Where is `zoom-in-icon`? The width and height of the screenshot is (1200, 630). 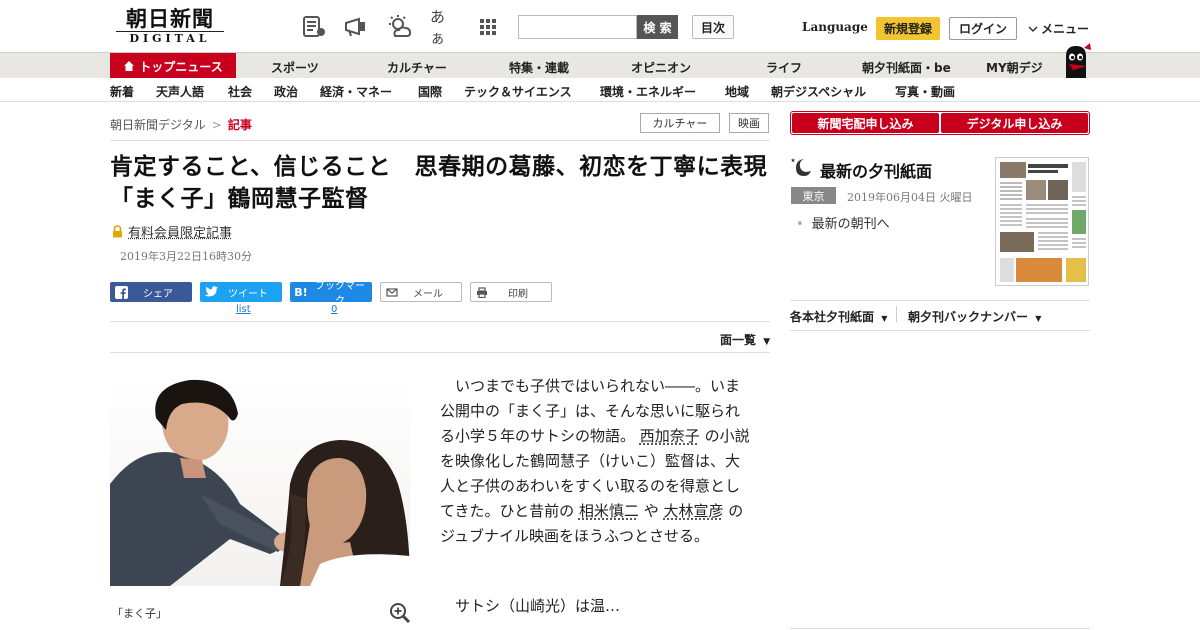
zoom-in-icon is located at coordinates (400, 613).